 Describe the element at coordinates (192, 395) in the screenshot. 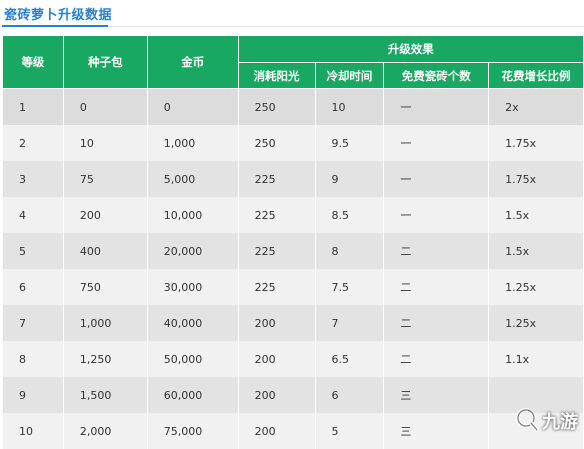

I see `cell-gold: 60,000` at that location.